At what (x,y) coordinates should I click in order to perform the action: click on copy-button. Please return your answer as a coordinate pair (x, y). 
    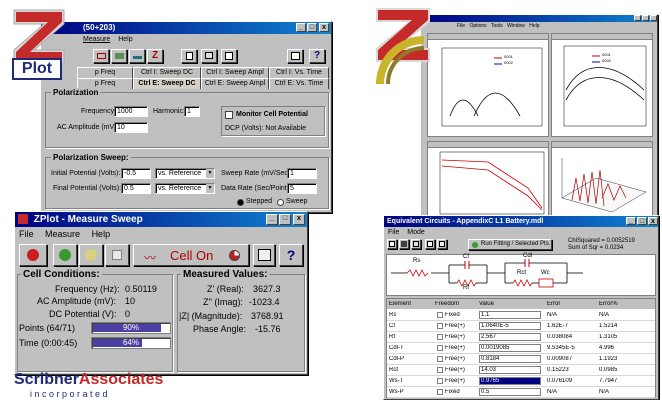
    Looking at the image, I should click on (430, 244).